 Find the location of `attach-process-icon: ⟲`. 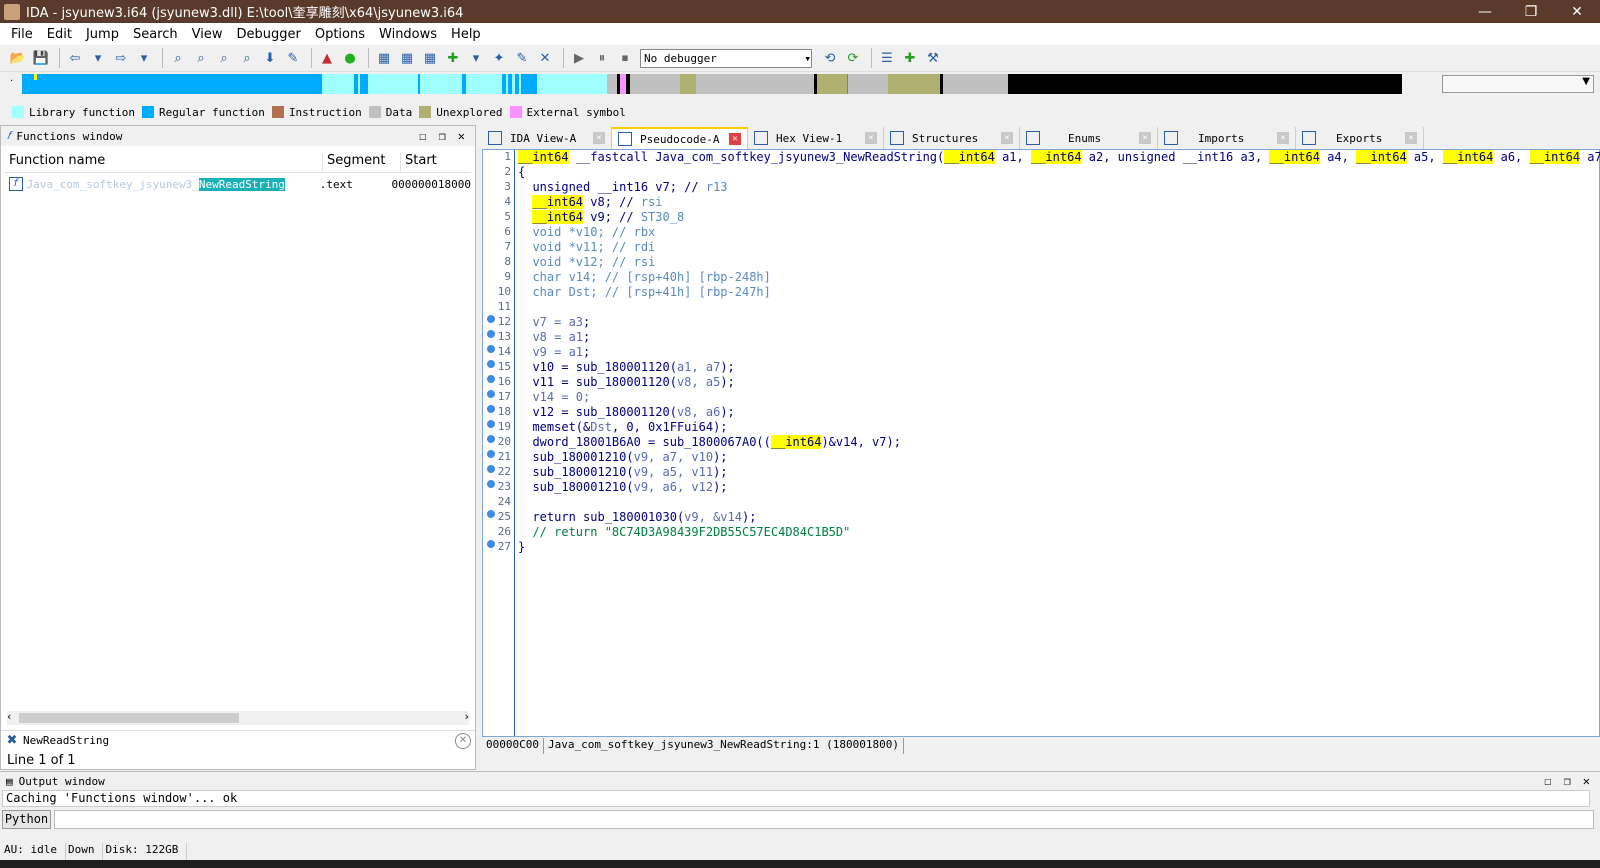

attach-process-icon: ⟲ is located at coordinates (830, 58).